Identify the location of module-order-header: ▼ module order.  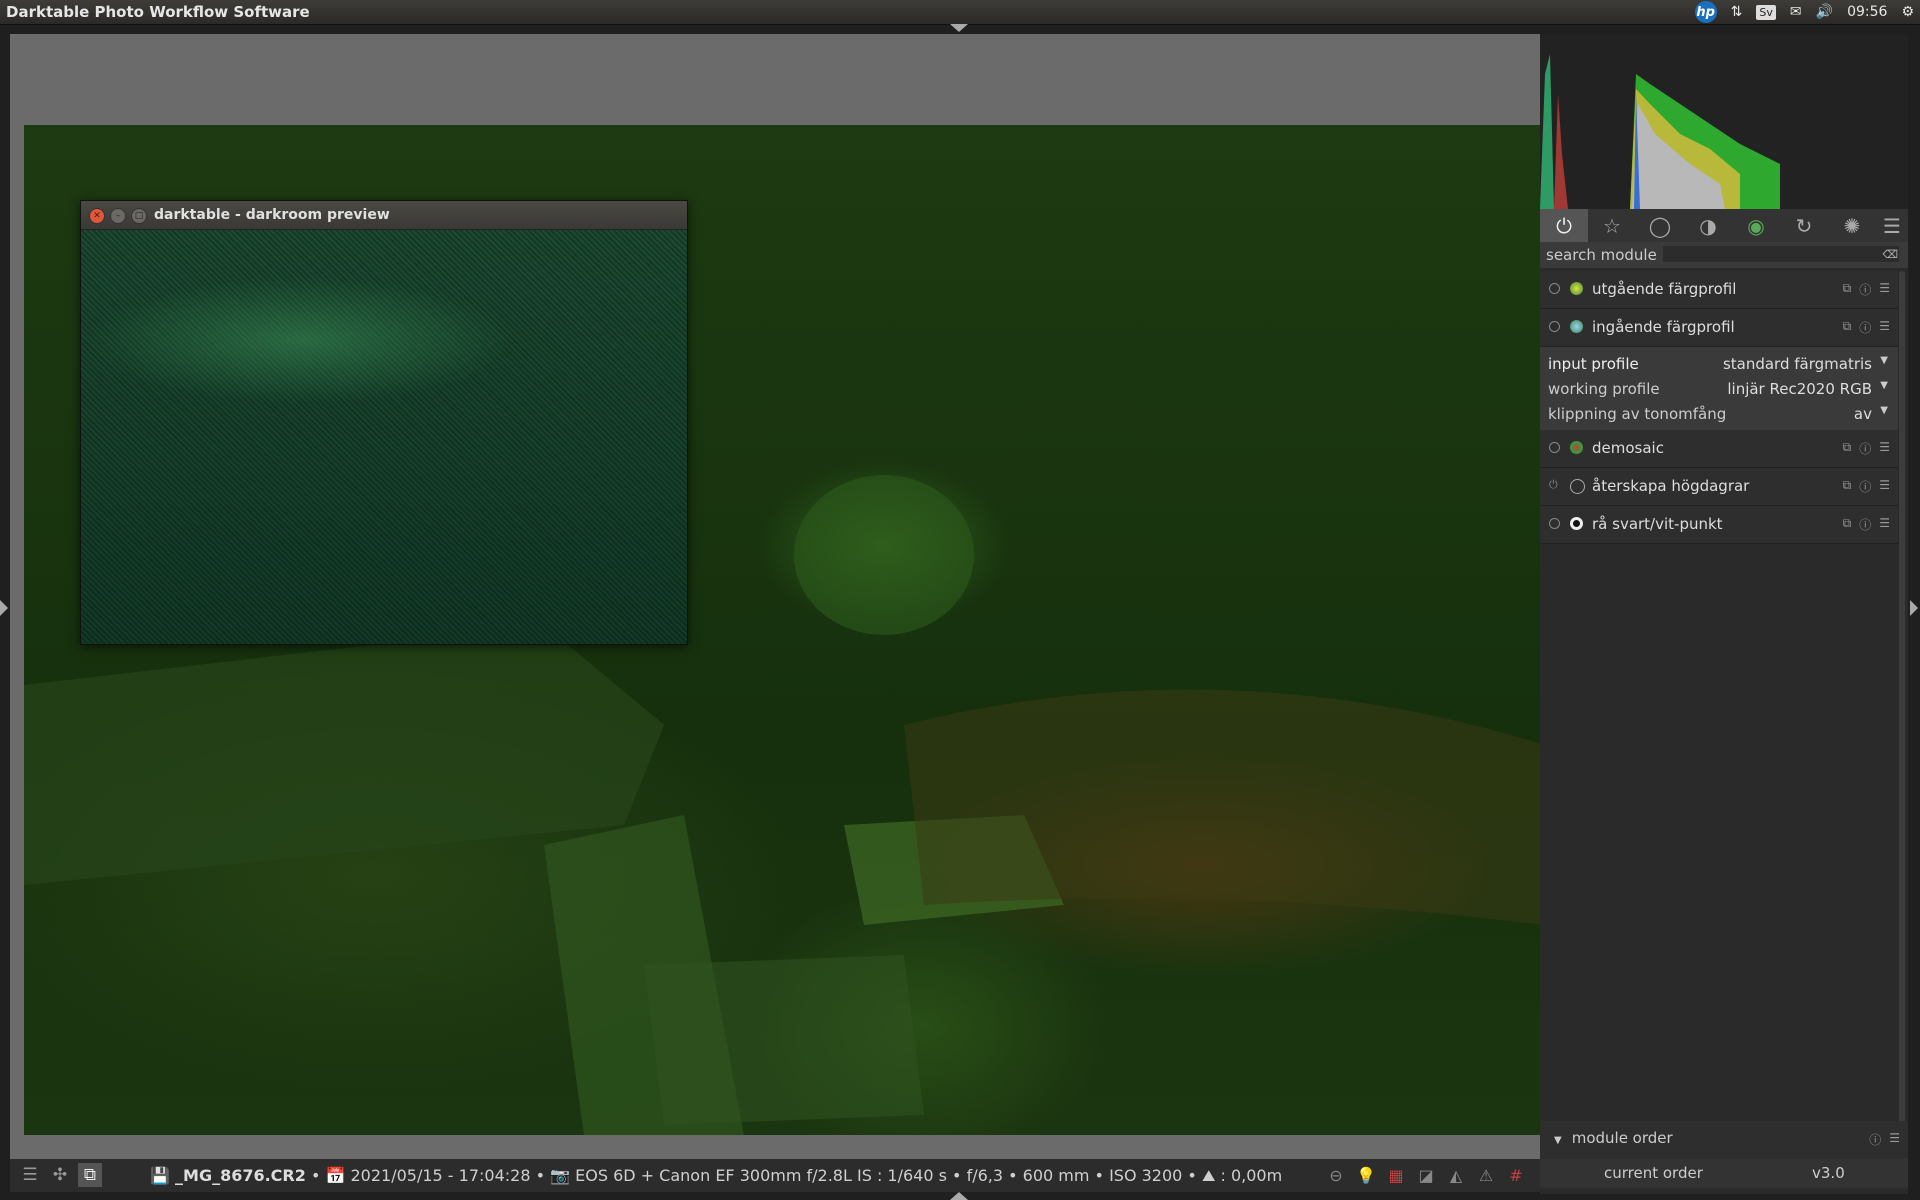
(1613, 1138).